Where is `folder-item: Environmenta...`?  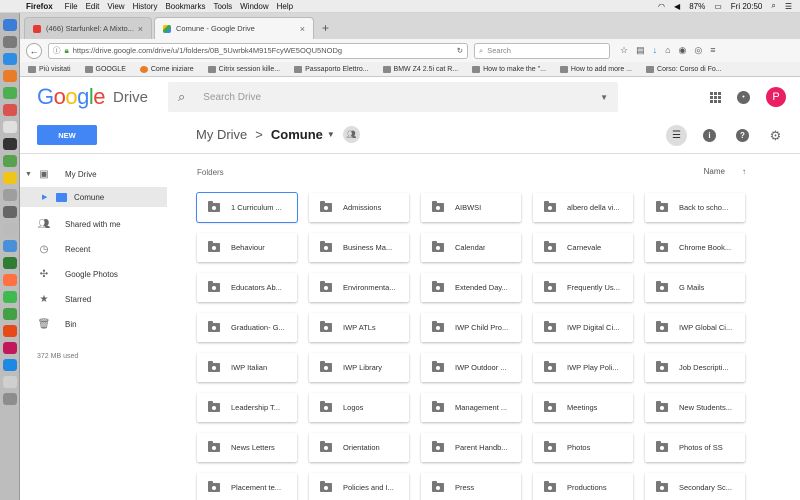
folder-item: Environmenta... is located at coordinates (359, 287).